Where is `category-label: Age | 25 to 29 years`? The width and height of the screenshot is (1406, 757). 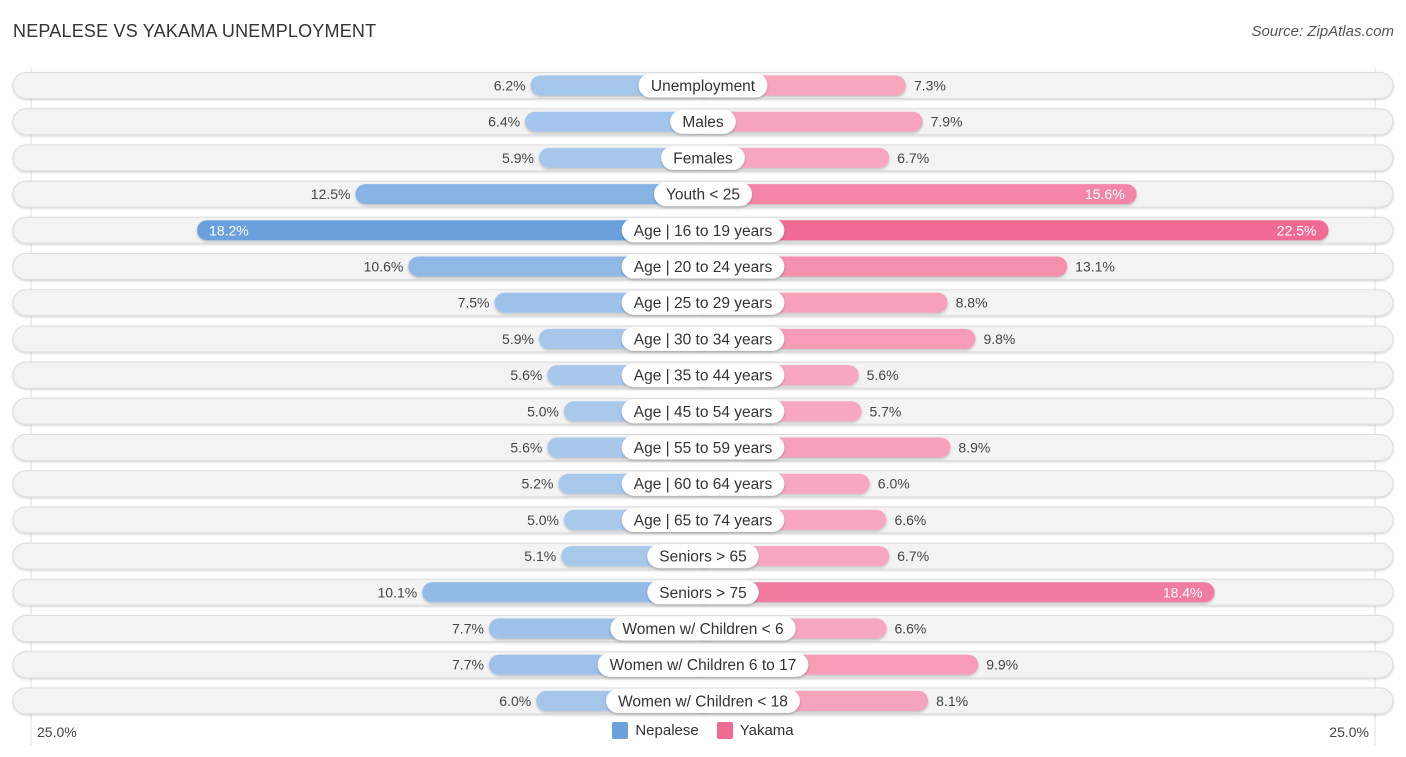
category-label: Age | 25 to 29 years is located at coordinates (703, 303).